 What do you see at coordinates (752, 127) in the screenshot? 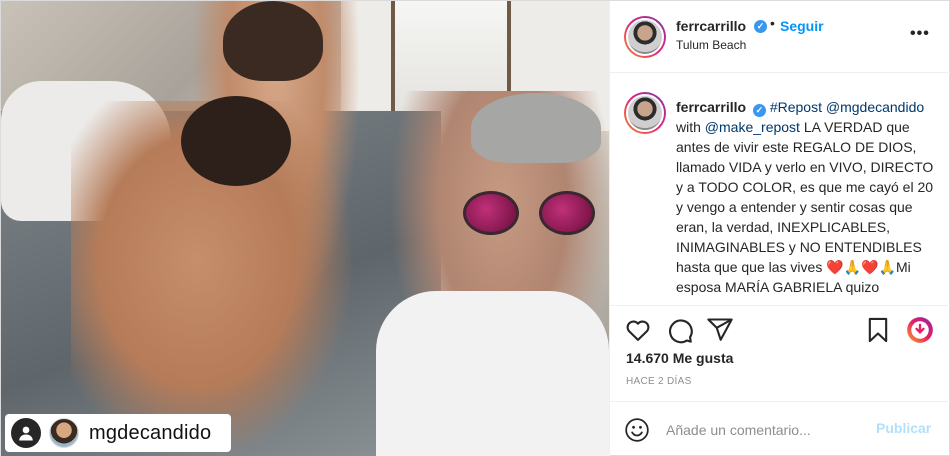
I see `caption-mention-2: @make_repost` at bounding box center [752, 127].